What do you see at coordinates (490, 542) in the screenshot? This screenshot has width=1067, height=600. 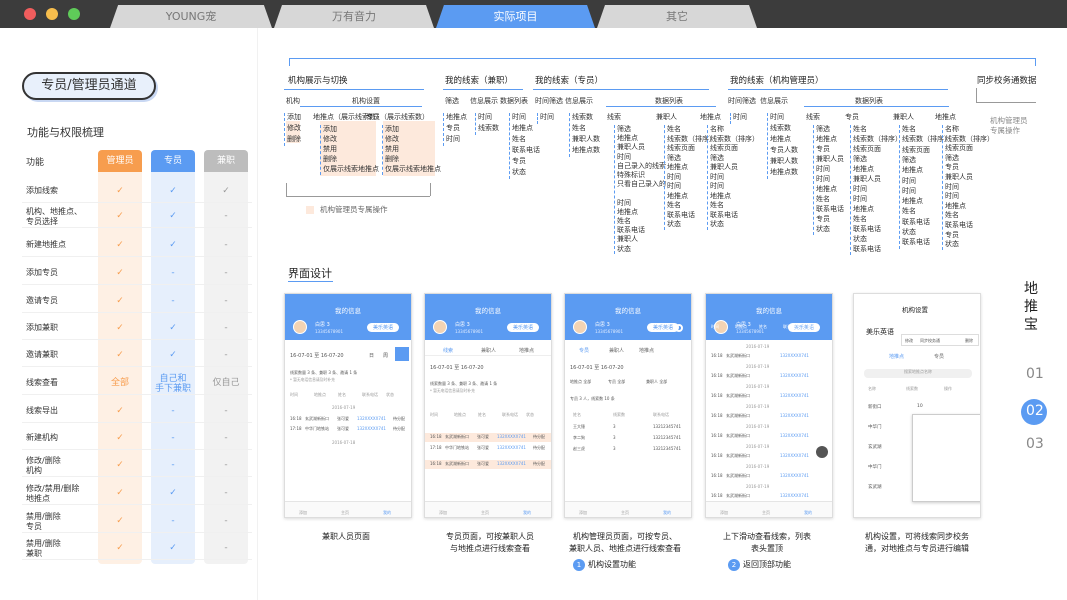 I see `caption-2: 专员页面，可按兼职人员 与地推点进行线索查看` at bounding box center [490, 542].